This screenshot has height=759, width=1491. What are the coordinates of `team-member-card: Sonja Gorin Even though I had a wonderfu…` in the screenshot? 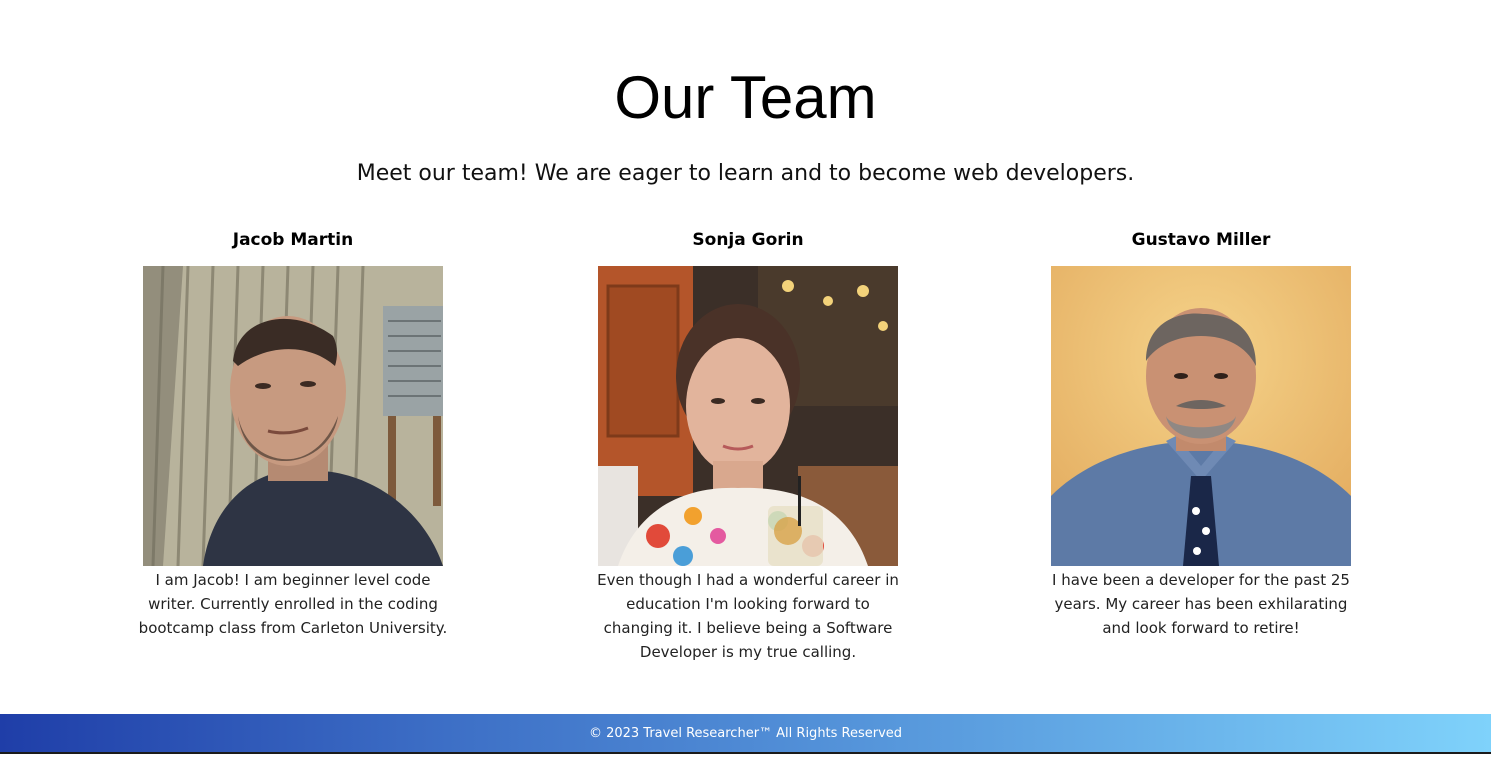 It's located at (748, 446).